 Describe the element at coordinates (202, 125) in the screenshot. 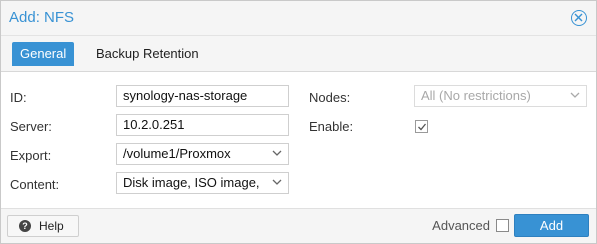

I see `server-field: 10.2.0.251` at that location.